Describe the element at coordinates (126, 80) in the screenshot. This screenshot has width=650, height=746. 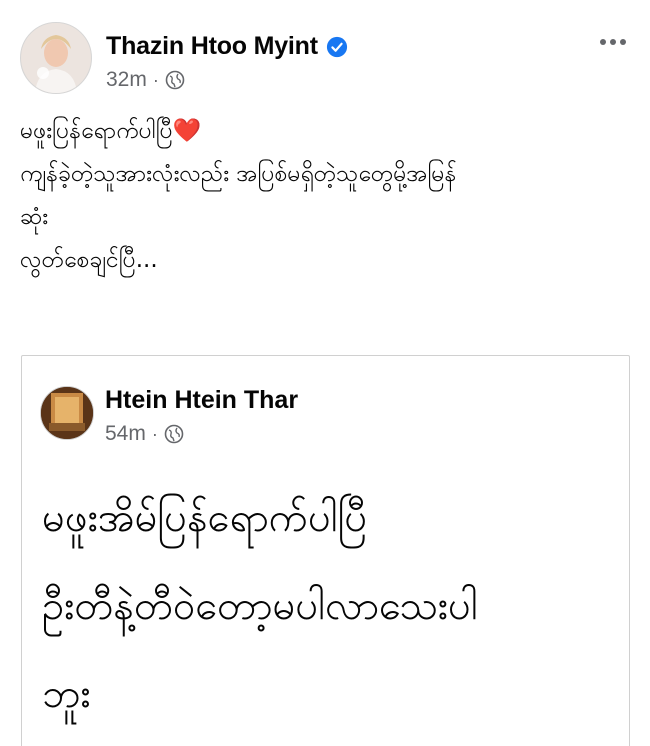
I see `post-timestamp: 32m` at that location.